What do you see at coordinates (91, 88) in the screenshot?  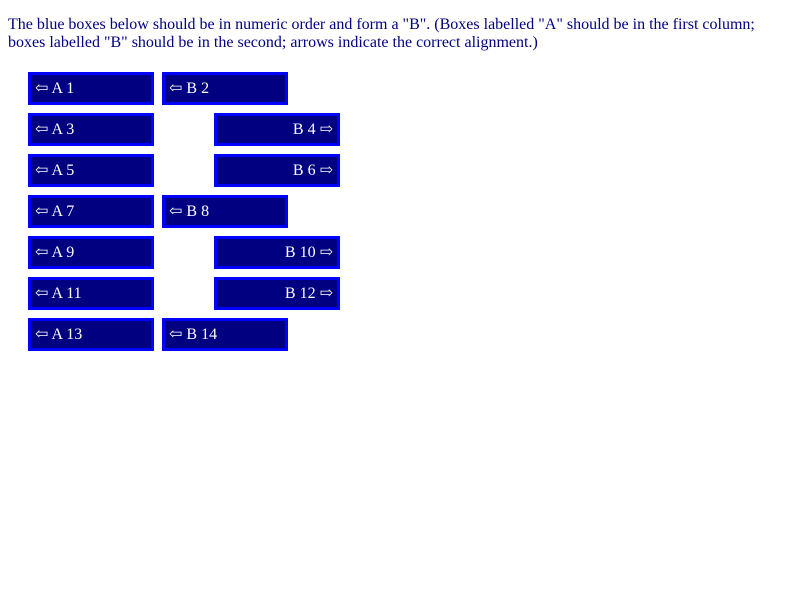 I see `box-a-1: ⇦ A 1` at bounding box center [91, 88].